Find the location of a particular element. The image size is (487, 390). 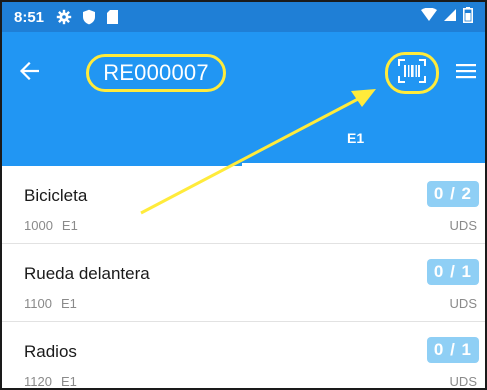

signal-icon is located at coordinates (450, 17).